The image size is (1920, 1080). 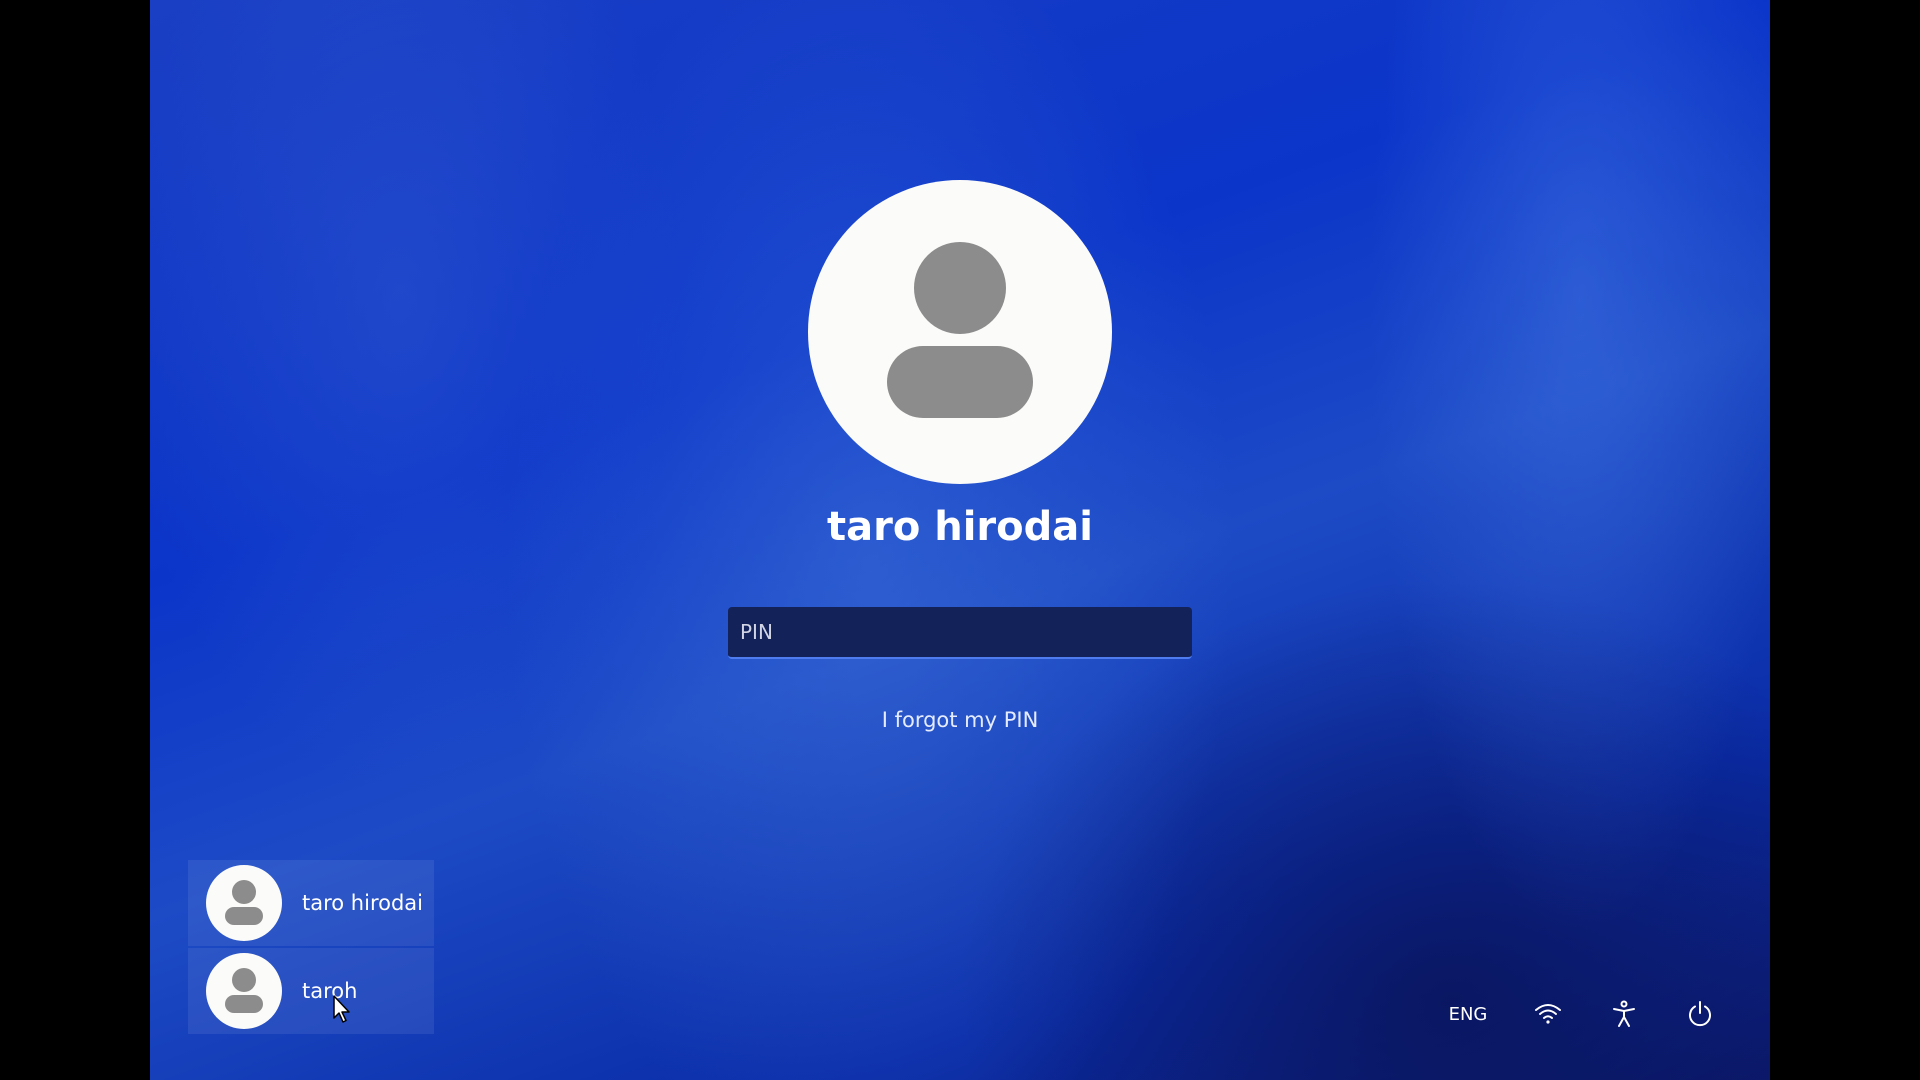 What do you see at coordinates (342, 1011) in the screenshot?
I see `mouse-cursor` at bounding box center [342, 1011].